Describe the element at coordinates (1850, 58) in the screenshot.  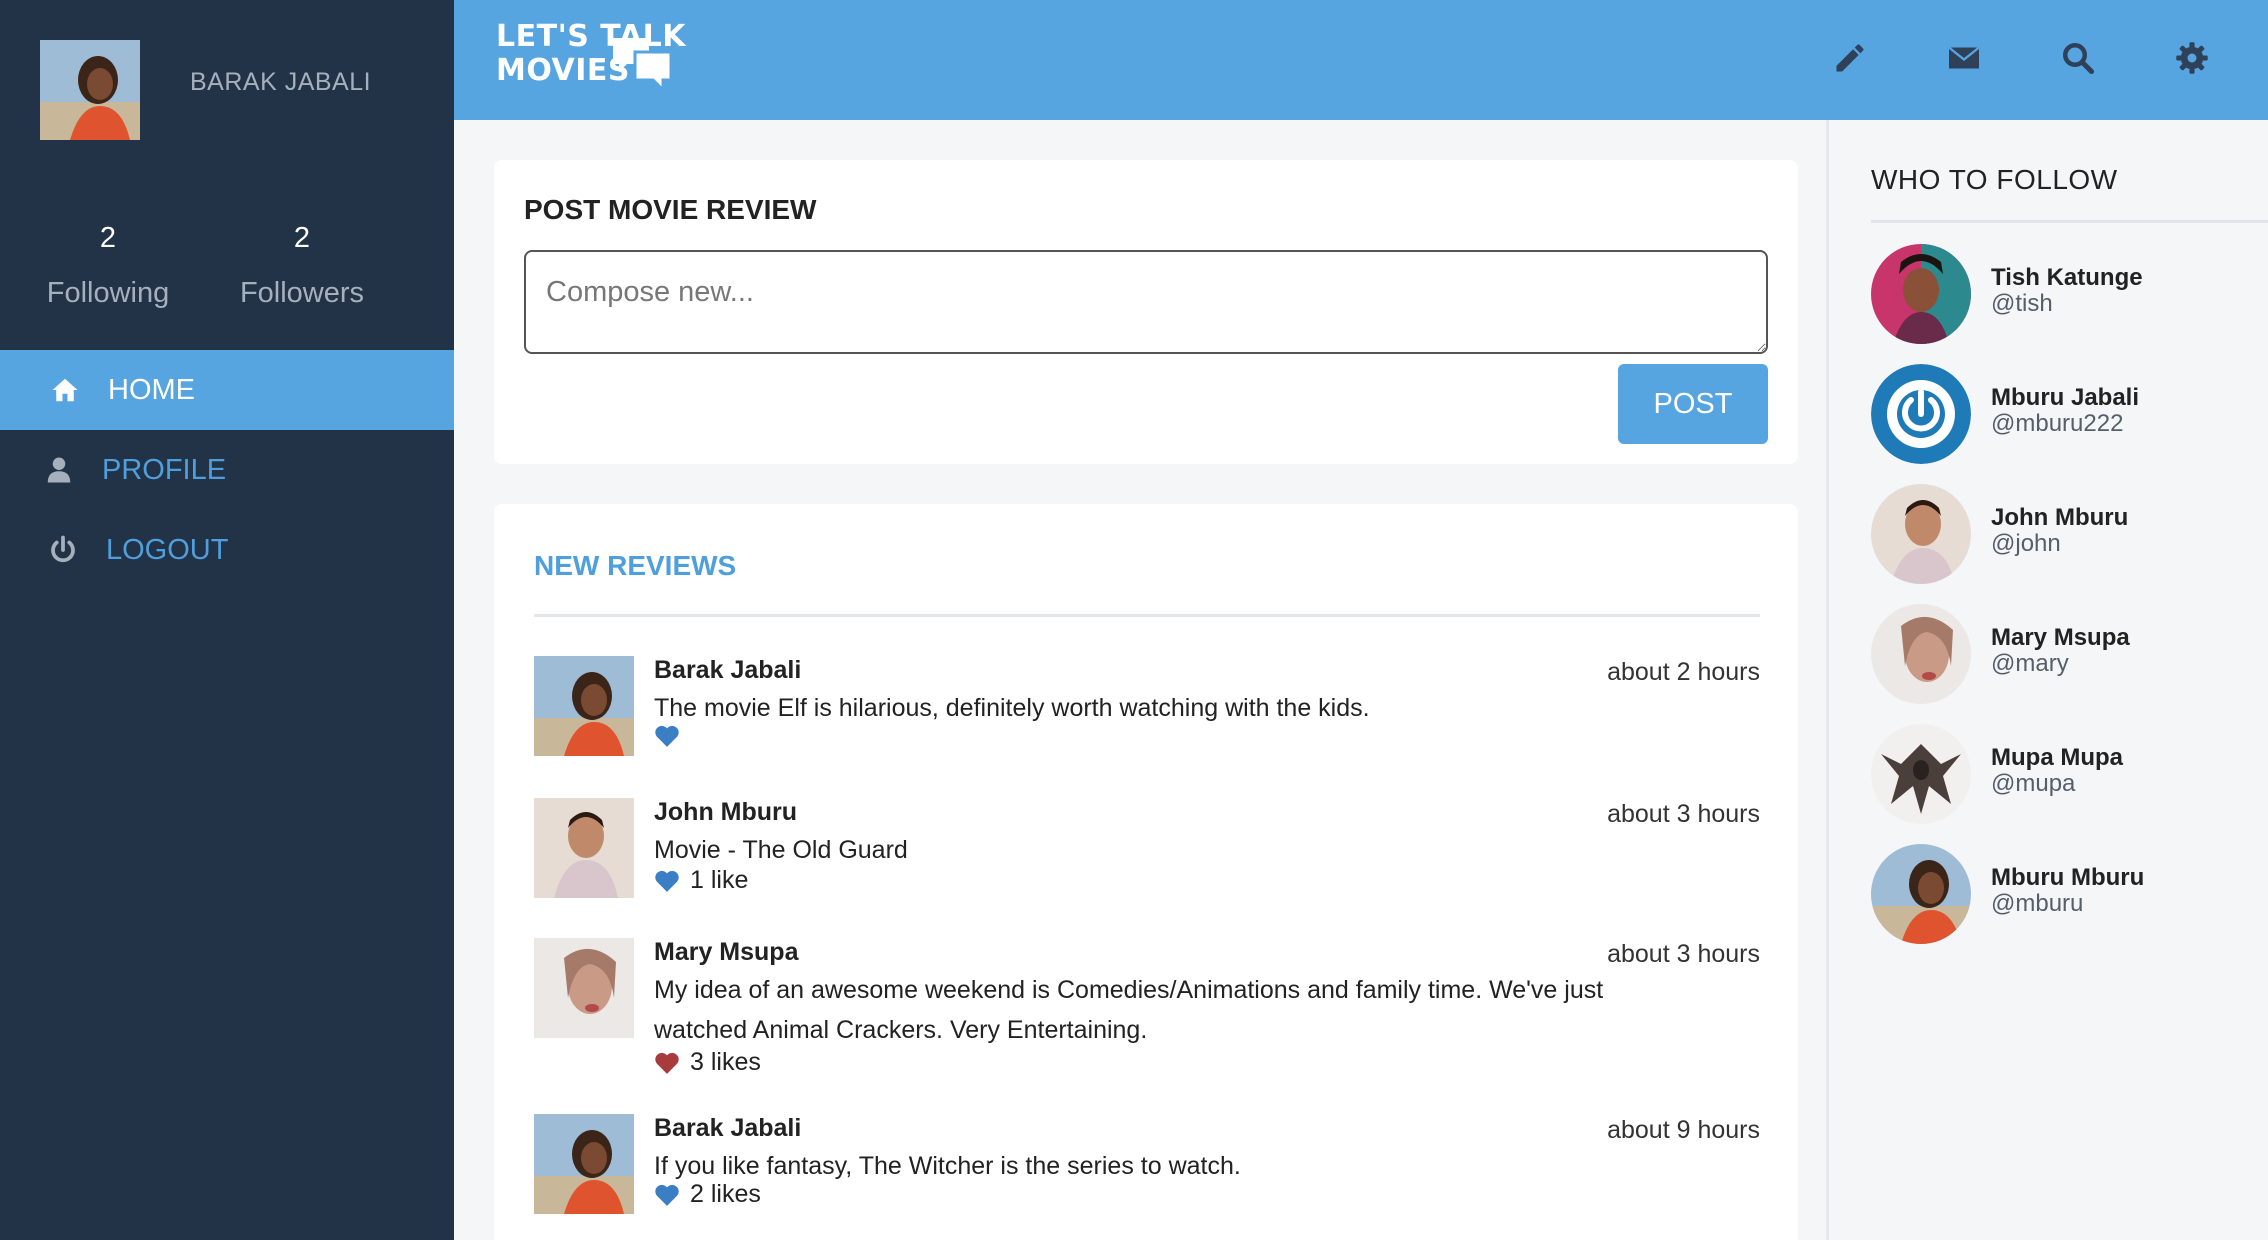
I see `pencil-icon` at that location.